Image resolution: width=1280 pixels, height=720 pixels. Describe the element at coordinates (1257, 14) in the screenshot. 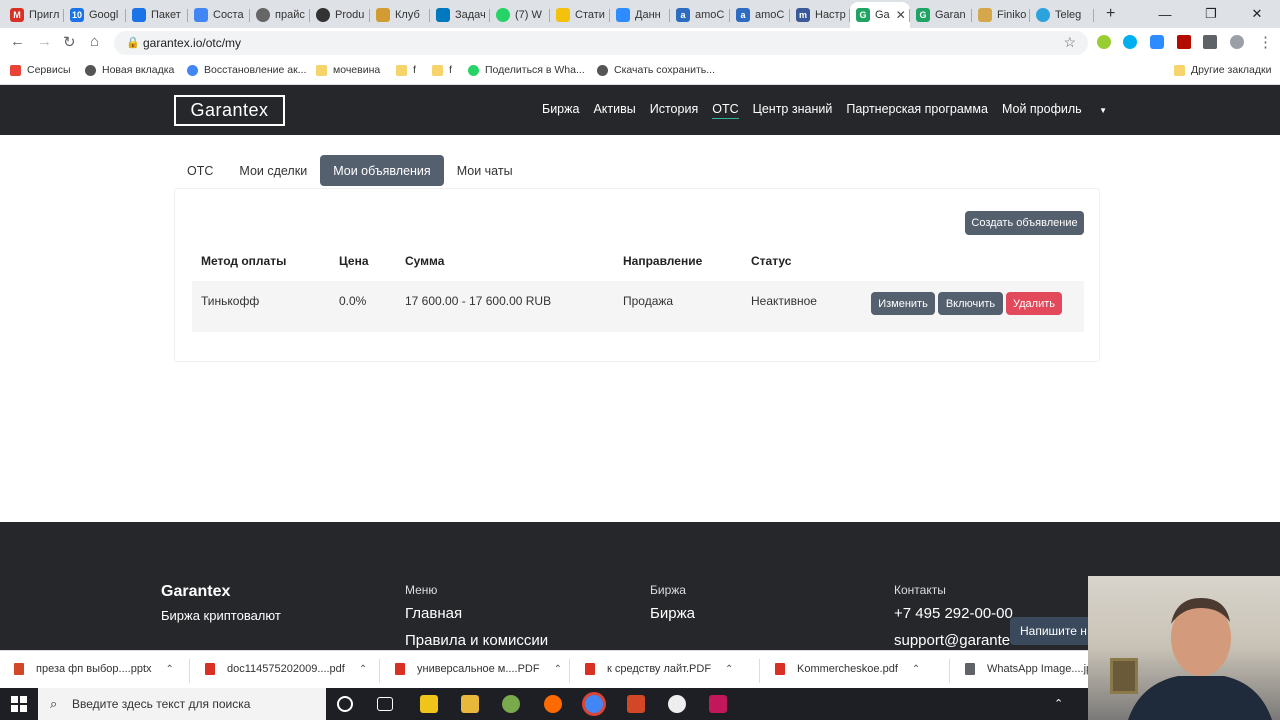

I see `close-window-icon: ✕` at that location.